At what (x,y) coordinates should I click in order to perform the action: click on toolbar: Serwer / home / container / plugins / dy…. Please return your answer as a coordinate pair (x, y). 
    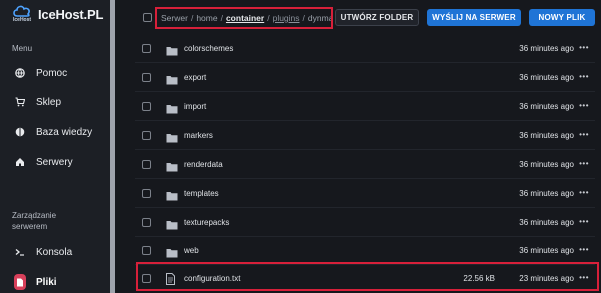
    Looking at the image, I should click on (358, 17).